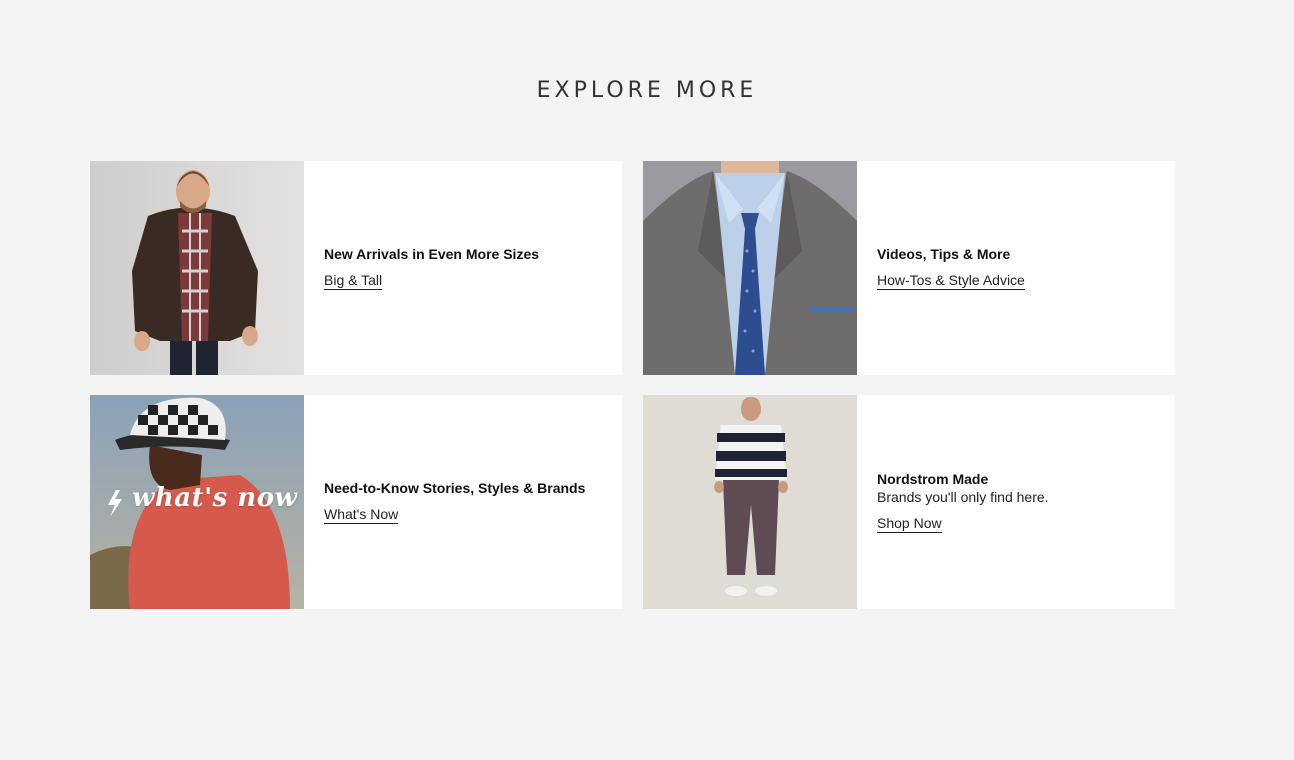  Describe the element at coordinates (455, 488) in the screenshot. I see `card-title: Need-to-Know Stories, Styles & Brands` at that location.